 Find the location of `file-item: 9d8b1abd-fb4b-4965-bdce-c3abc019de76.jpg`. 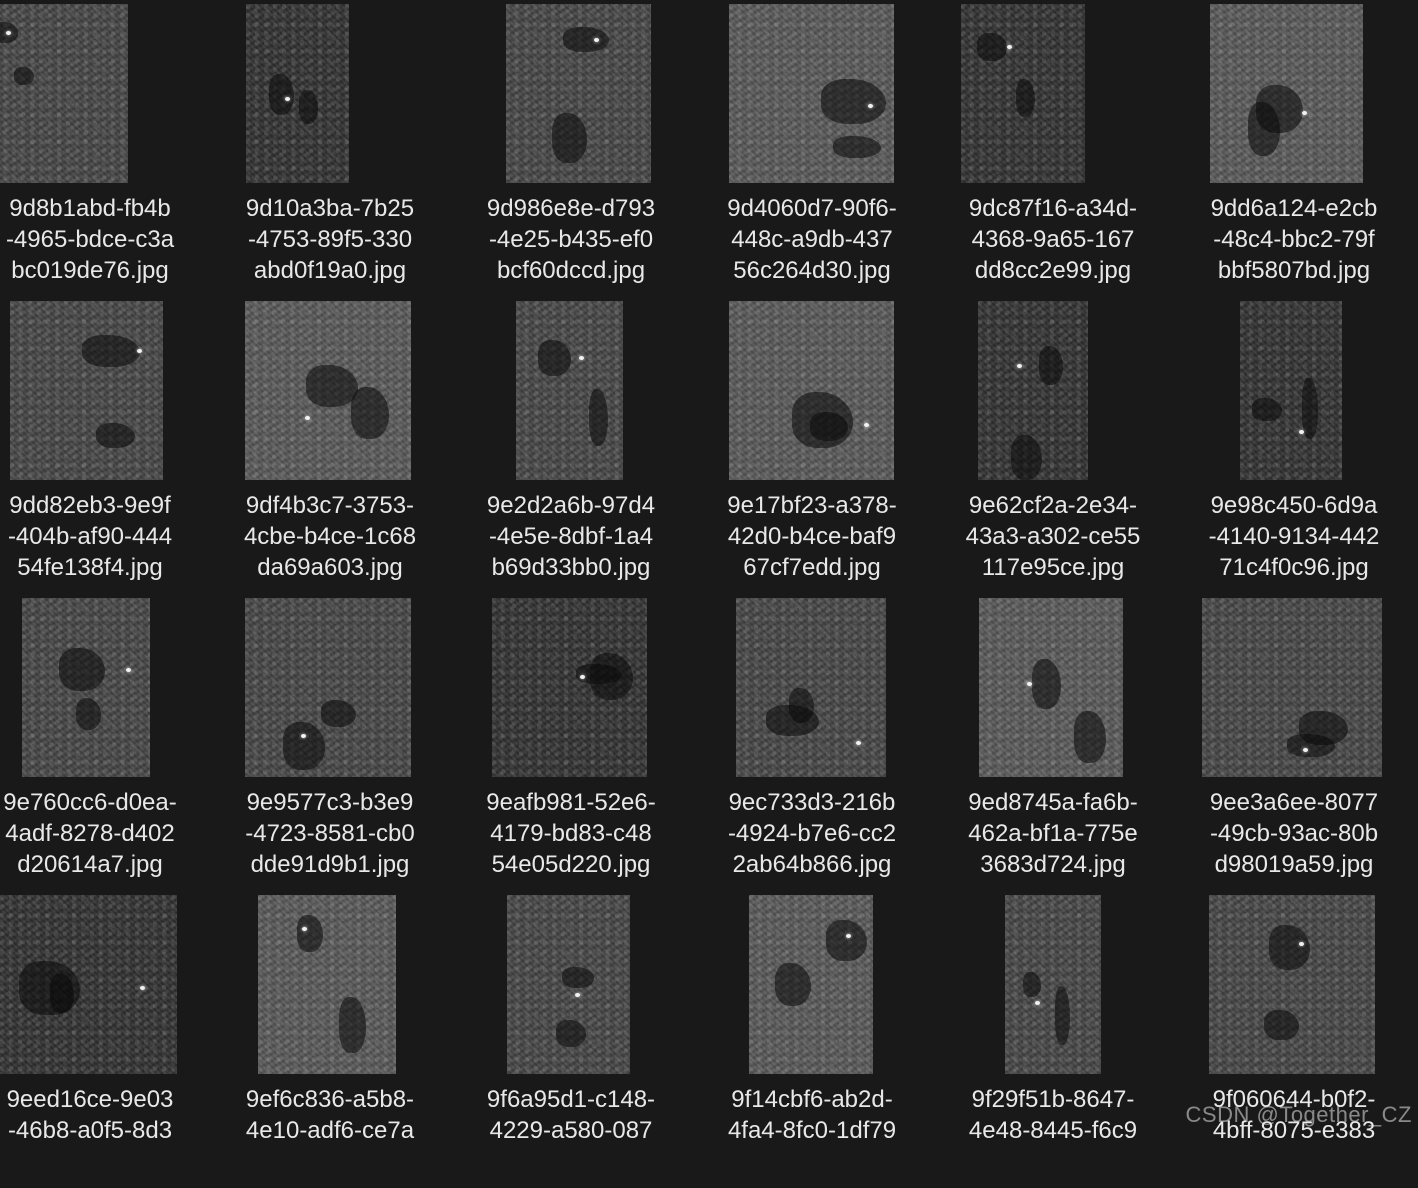

file-item: 9d8b1abd-fb4b-4965-bdce-c3abc019de76.jpg is located at coordinates (105, 148).